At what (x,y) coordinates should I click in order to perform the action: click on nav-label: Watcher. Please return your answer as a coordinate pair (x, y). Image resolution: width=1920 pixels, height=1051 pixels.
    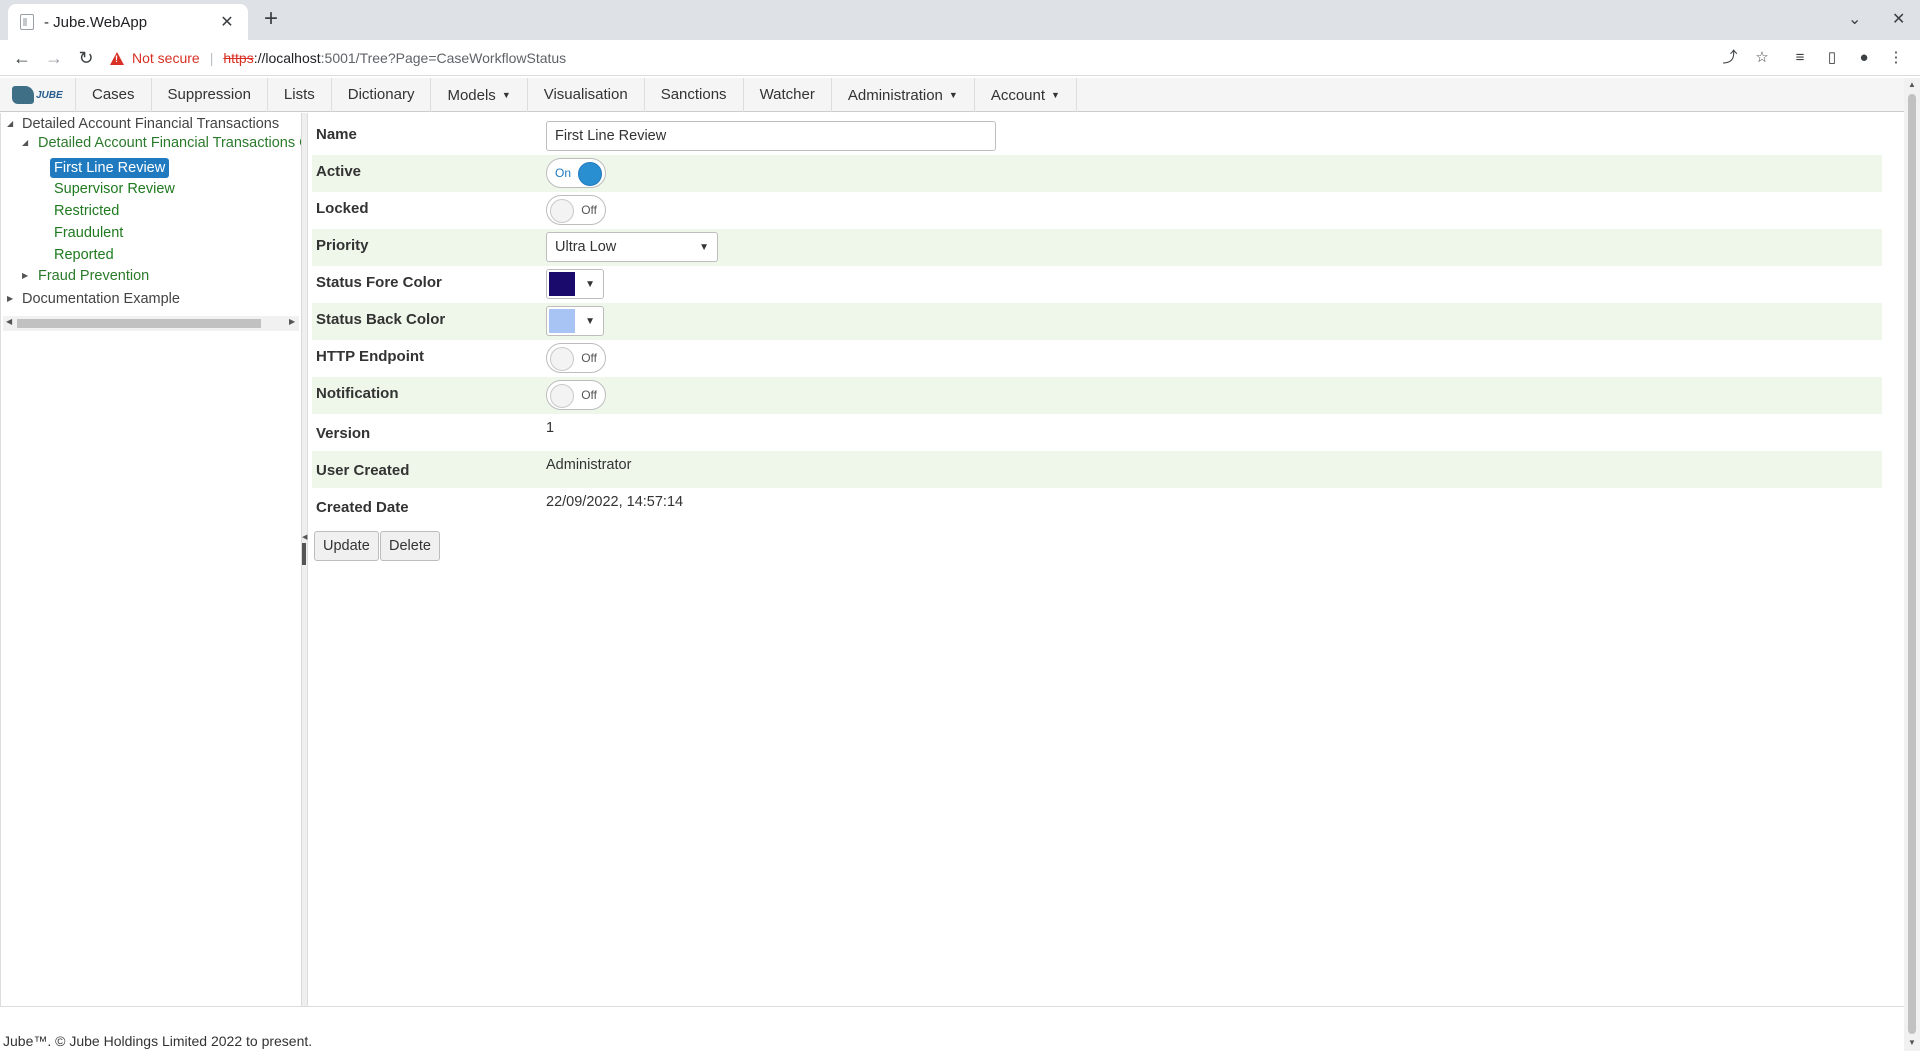
    Looking at the image, I should click on (787, 94).